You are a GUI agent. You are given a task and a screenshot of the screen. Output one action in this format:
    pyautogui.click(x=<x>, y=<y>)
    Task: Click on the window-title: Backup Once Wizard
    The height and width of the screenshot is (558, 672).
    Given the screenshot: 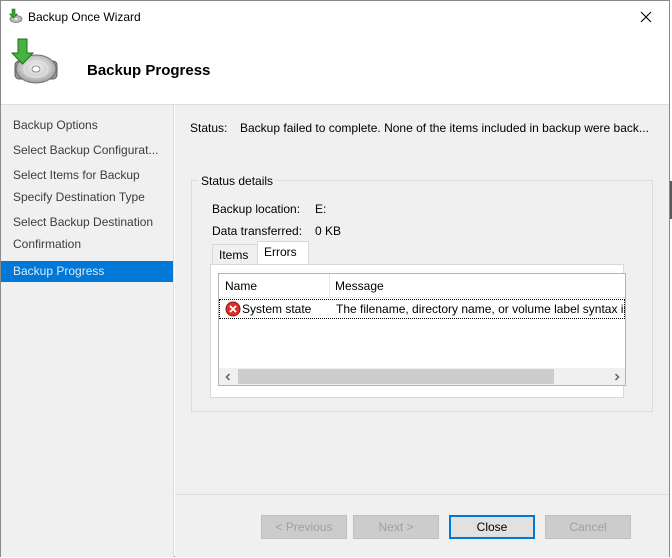 What is the action you would take?
    pyautogui.click(x=84, y=17)
    